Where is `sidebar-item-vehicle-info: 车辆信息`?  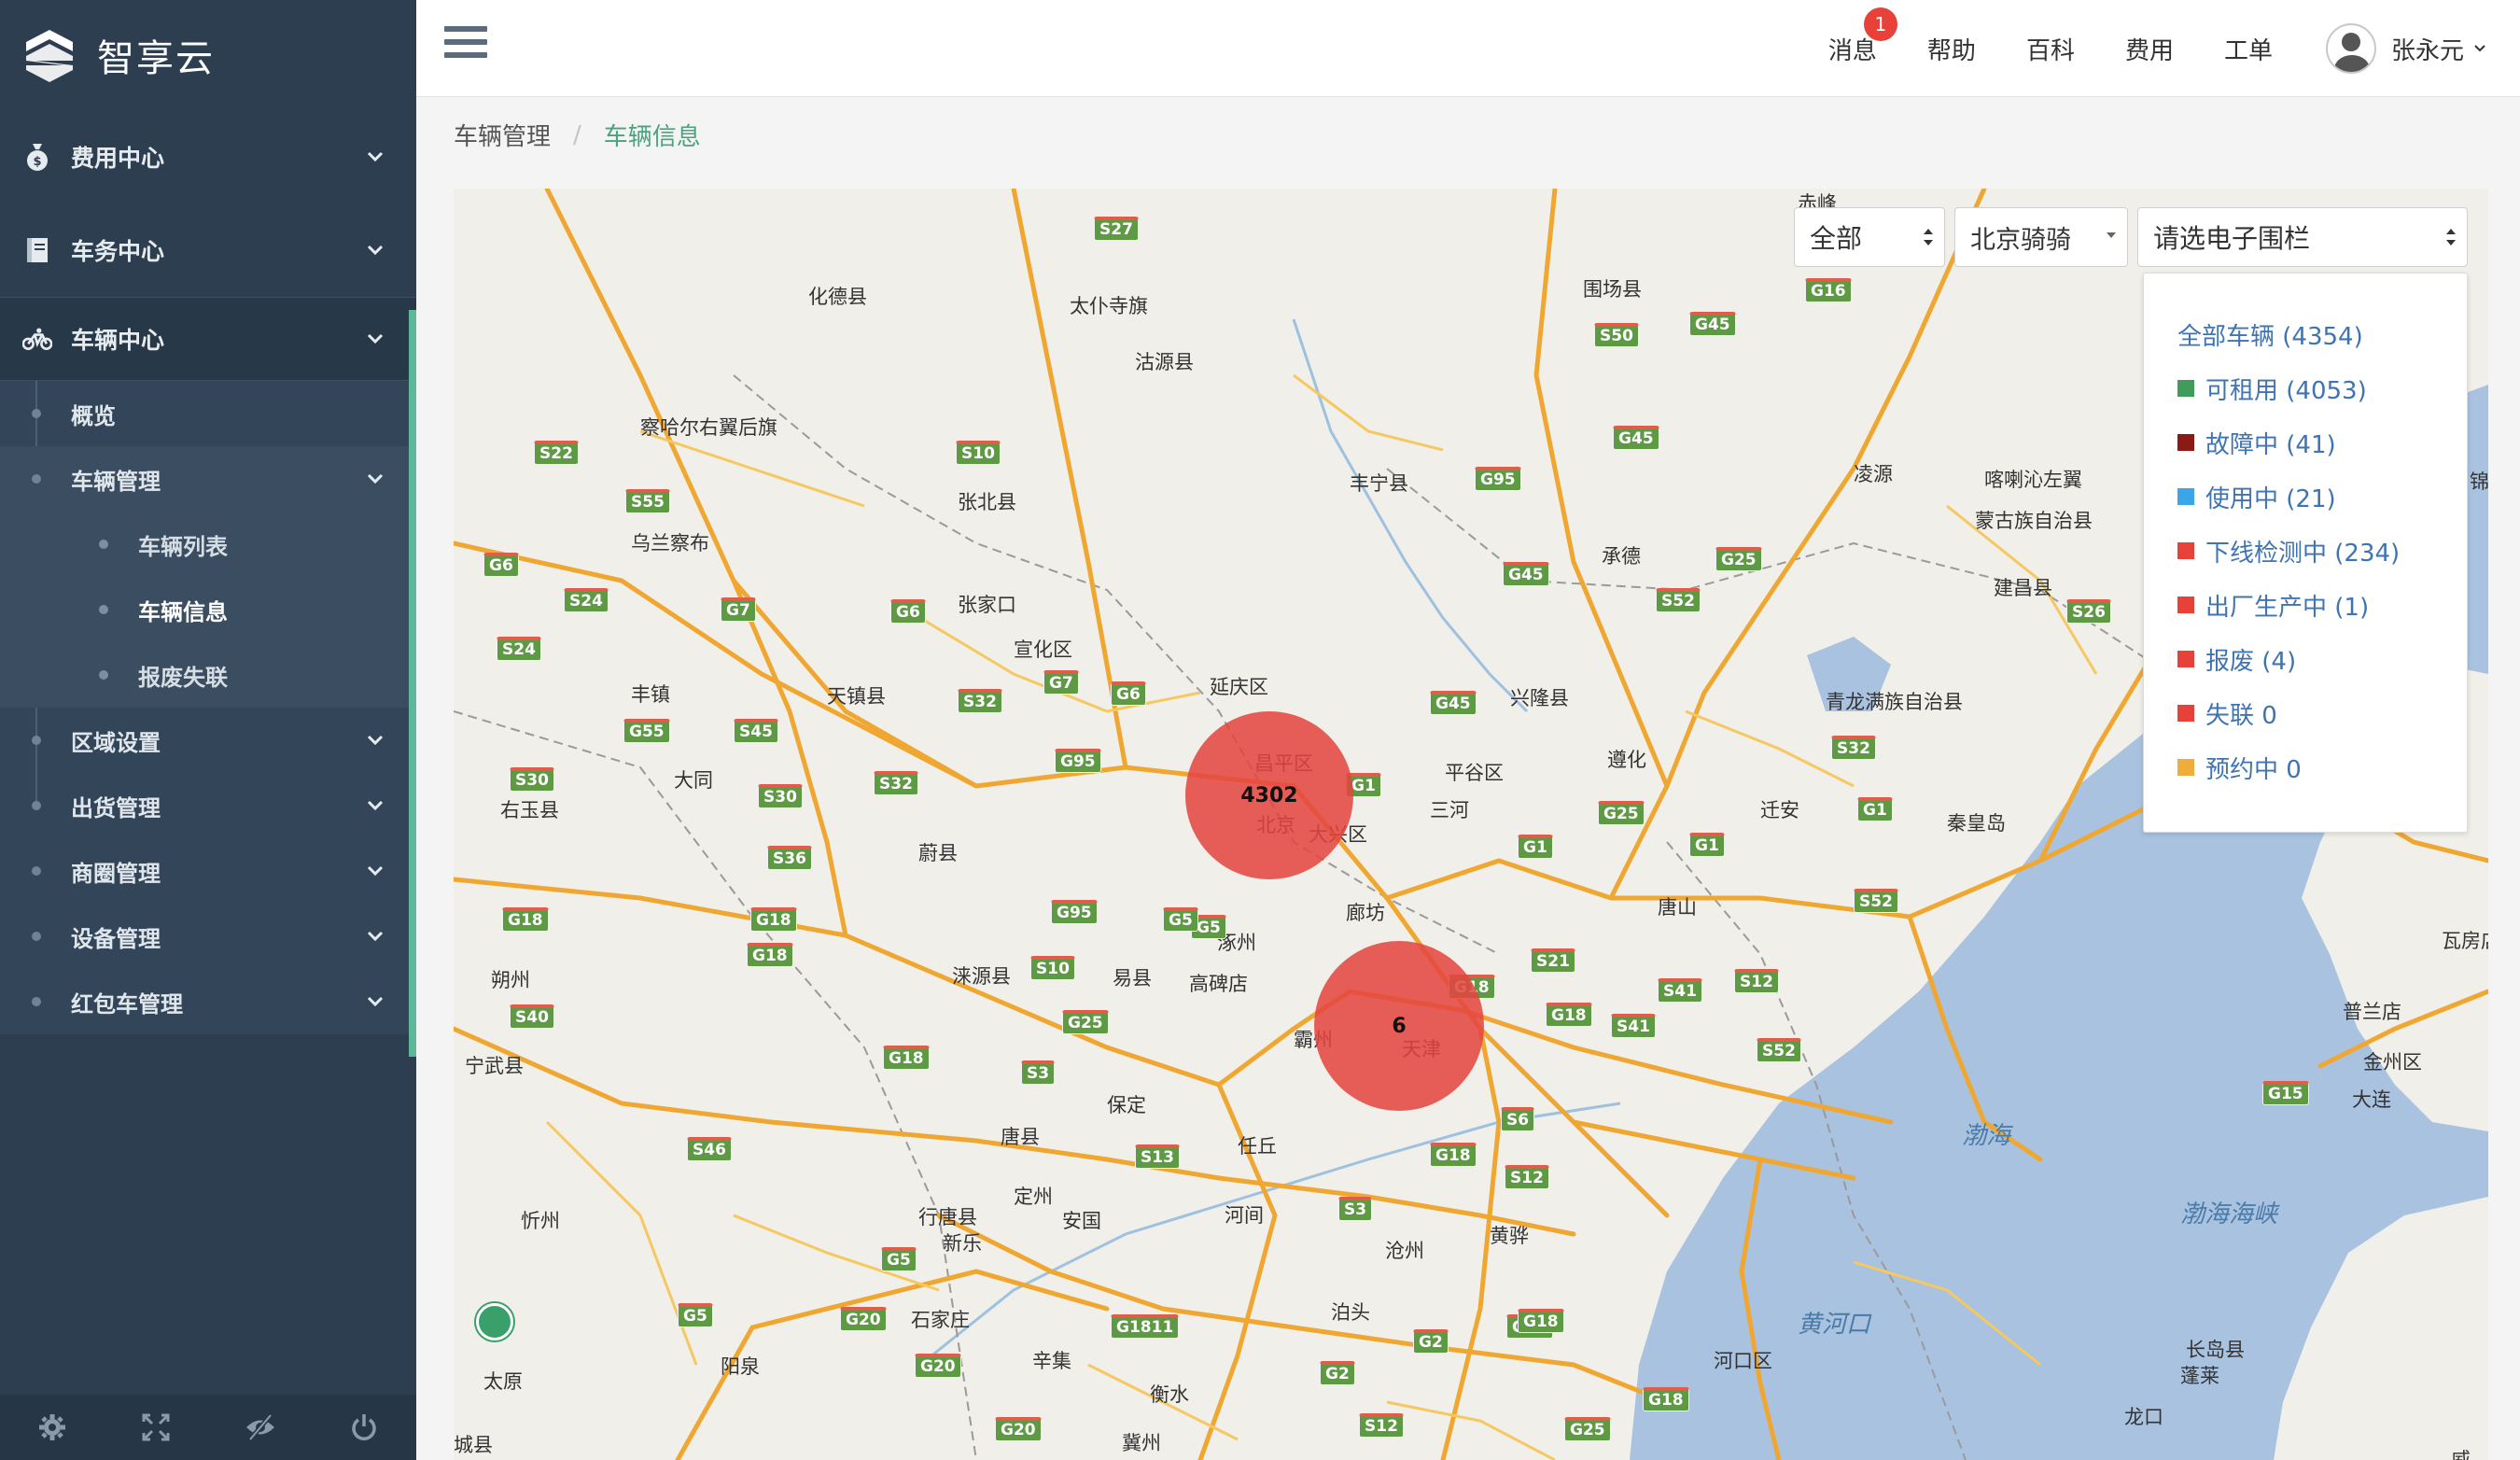
sidebar-item-vehicle-info: 车辆信息 is located at coordinates (208, 609).